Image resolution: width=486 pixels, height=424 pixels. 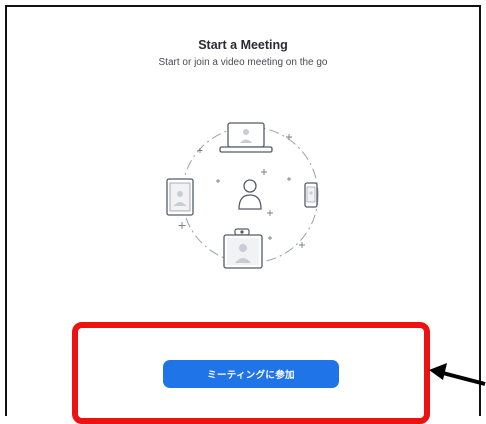 I want to click on room-system-icon, so click(x=243, y=248).